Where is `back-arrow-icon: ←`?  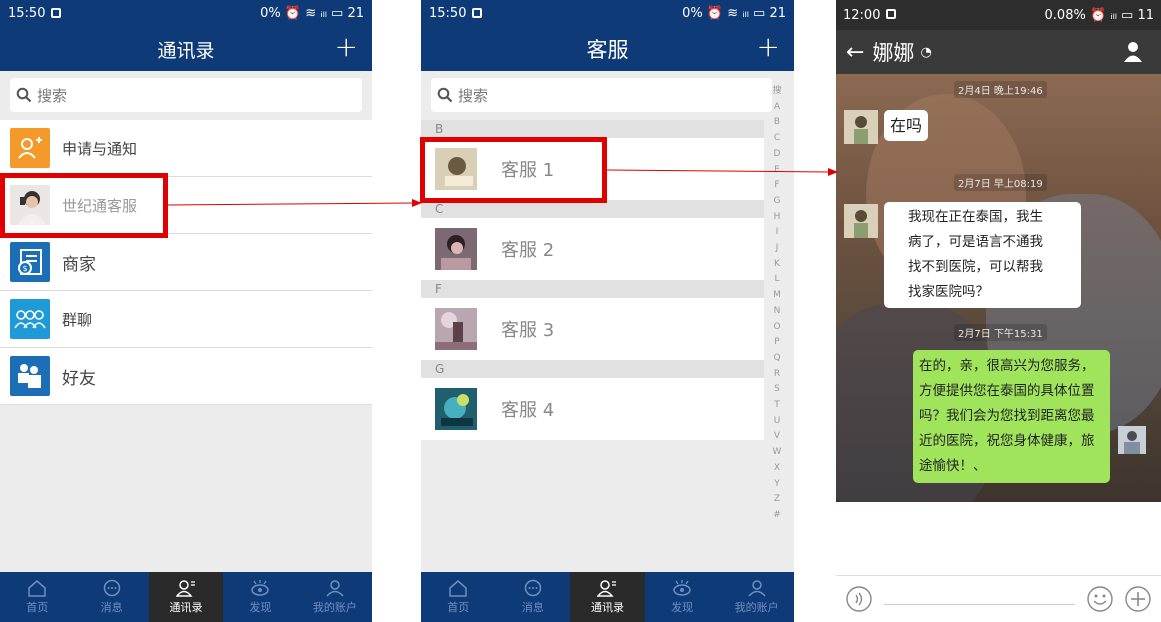 back-arrow-icon: ← is located at coordinates (855, 52).